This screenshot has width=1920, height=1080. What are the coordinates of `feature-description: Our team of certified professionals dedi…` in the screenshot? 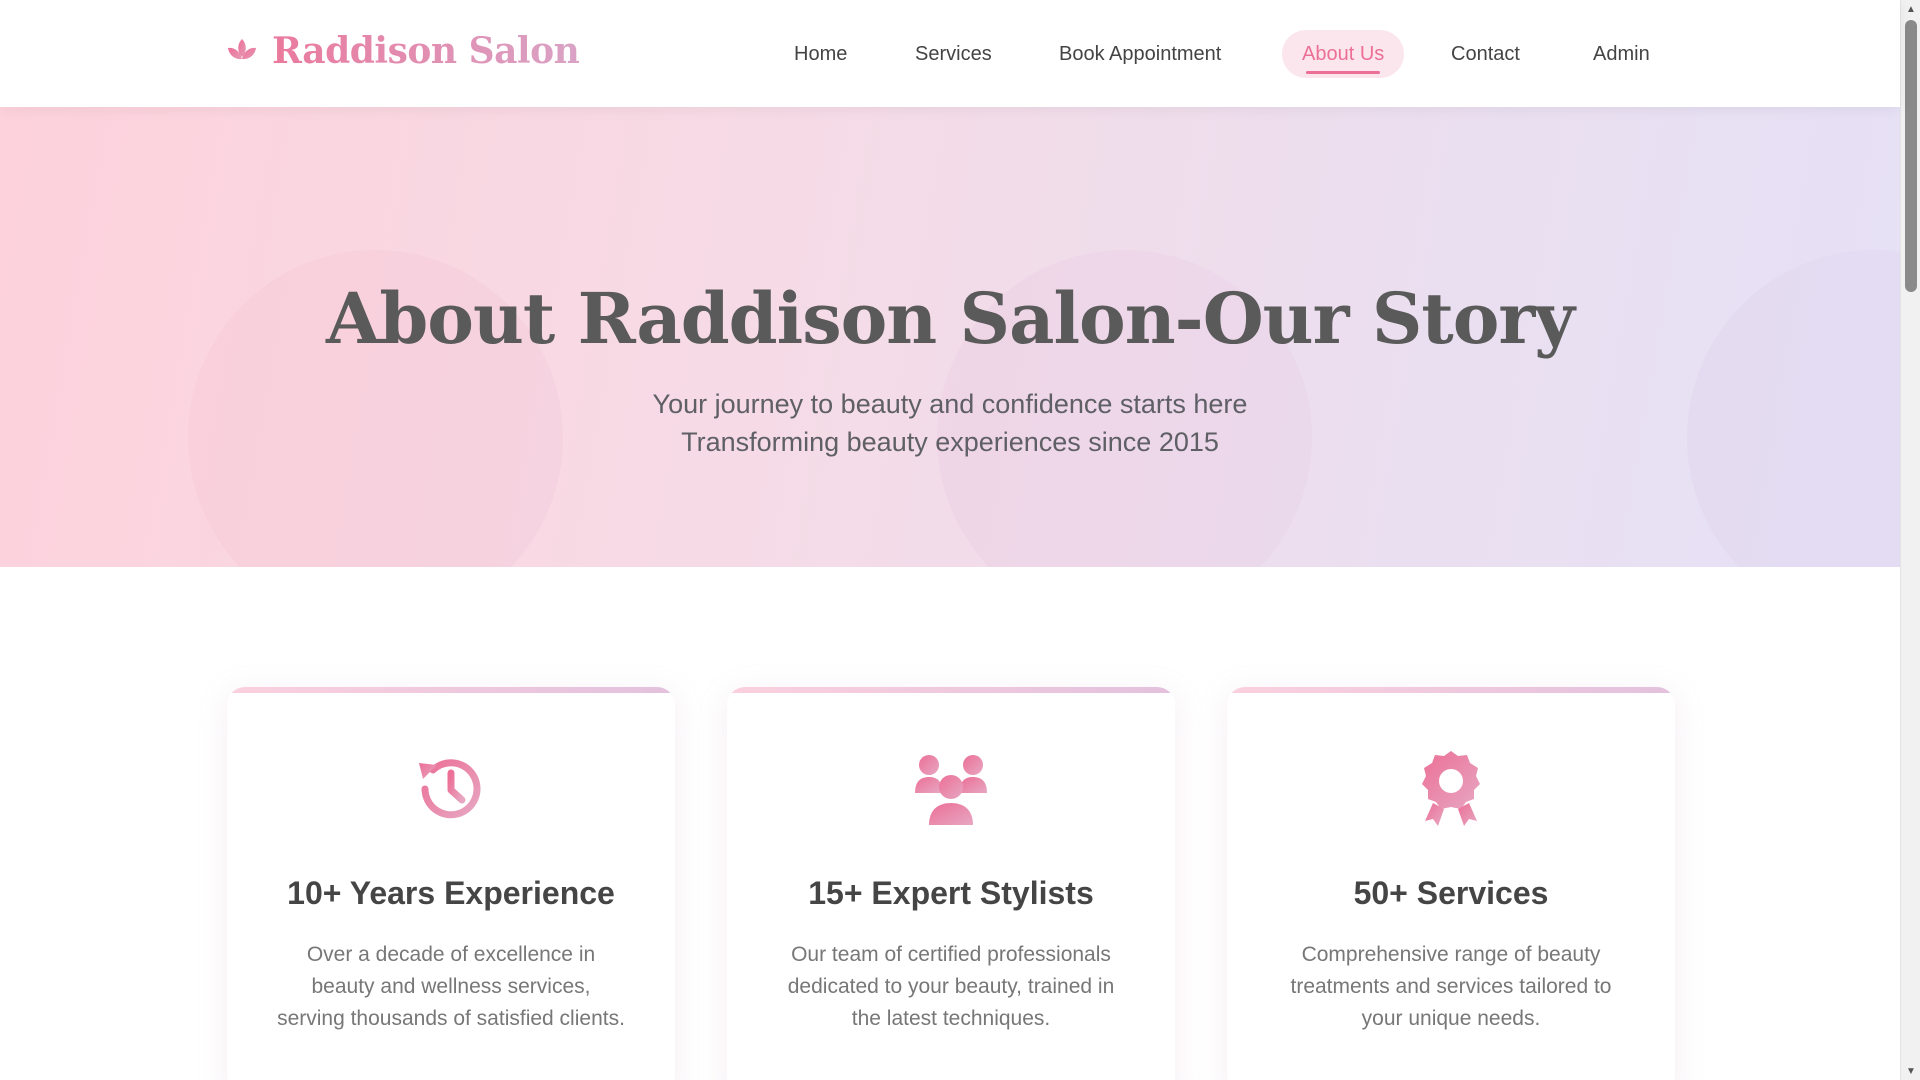 It's located at (951, 986).